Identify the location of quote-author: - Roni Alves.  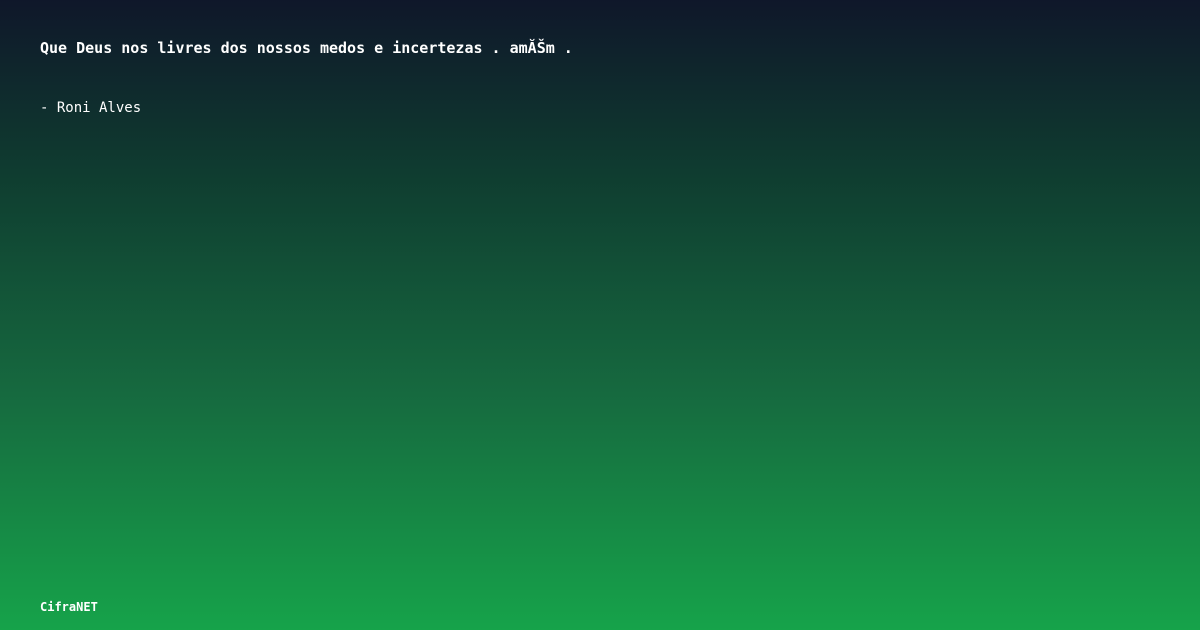
(91, 108).